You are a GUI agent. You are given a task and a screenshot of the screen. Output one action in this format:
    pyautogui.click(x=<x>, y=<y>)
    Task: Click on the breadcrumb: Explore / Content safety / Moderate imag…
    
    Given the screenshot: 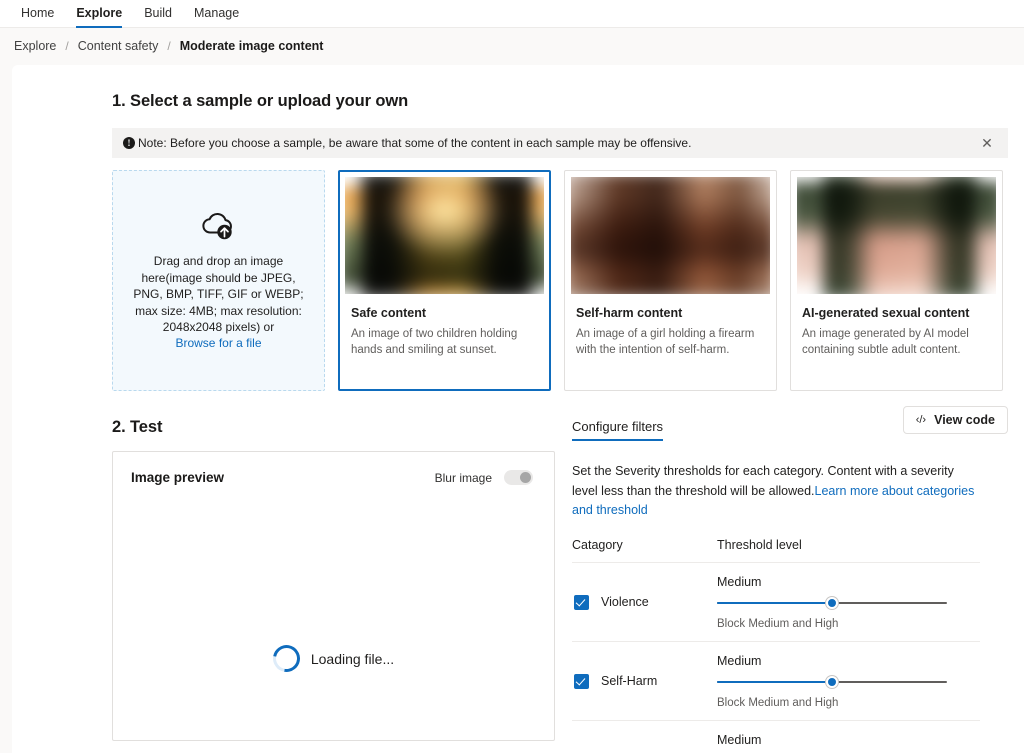 What is the action you would take?
    pyautogui.click(x=512, y=46)
    